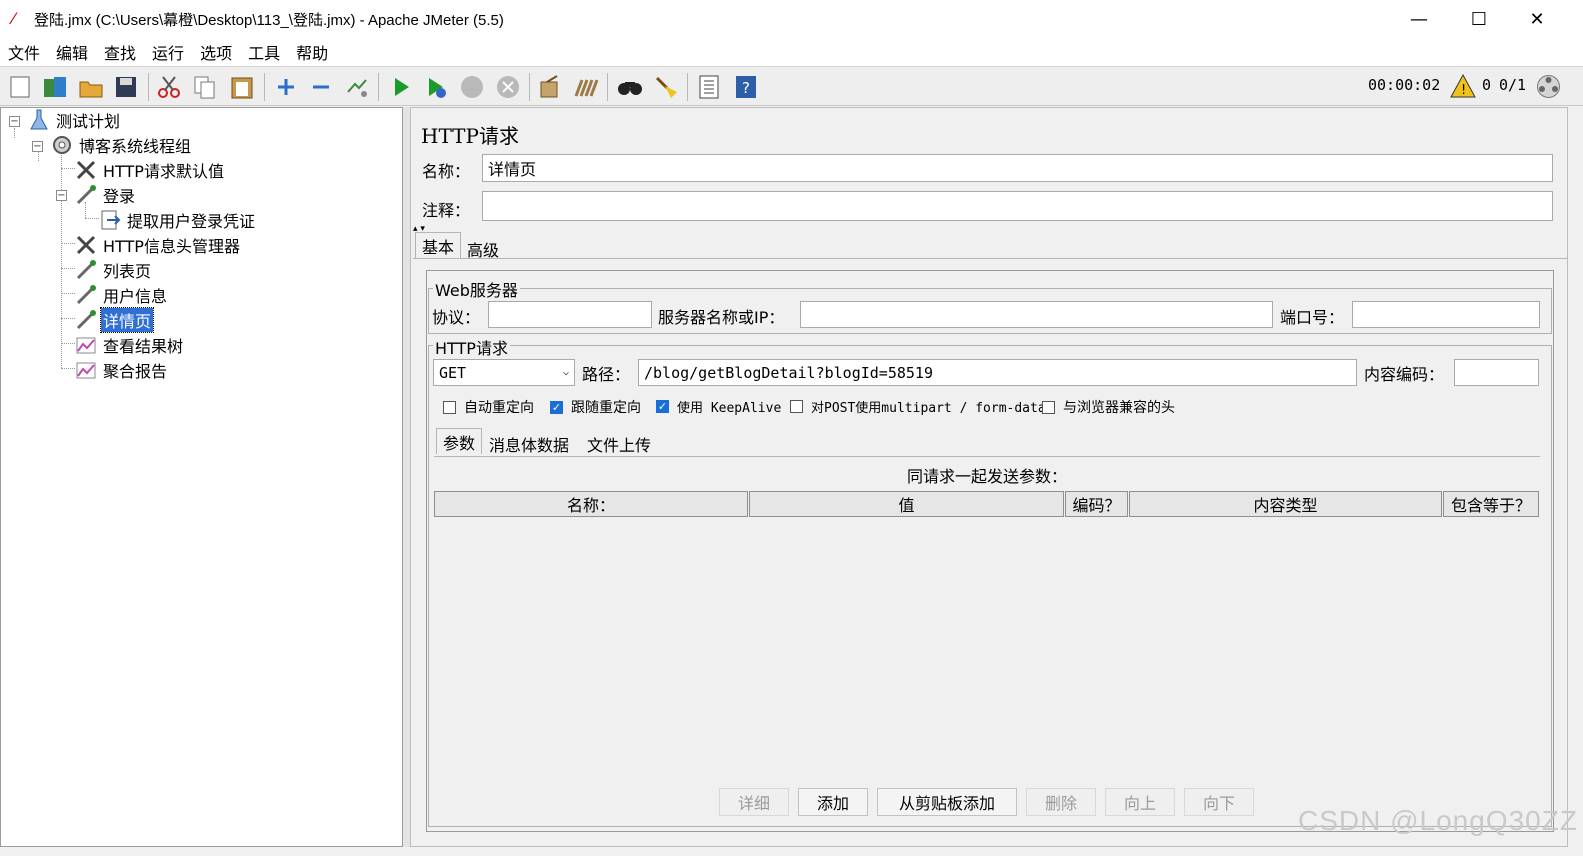 The width and height of the screenshot is (1583, 856). What do you see at coordinates (106, 195) in the screenshot?
I see `tree-node-login: 登录` at bounding box center [106, 195].